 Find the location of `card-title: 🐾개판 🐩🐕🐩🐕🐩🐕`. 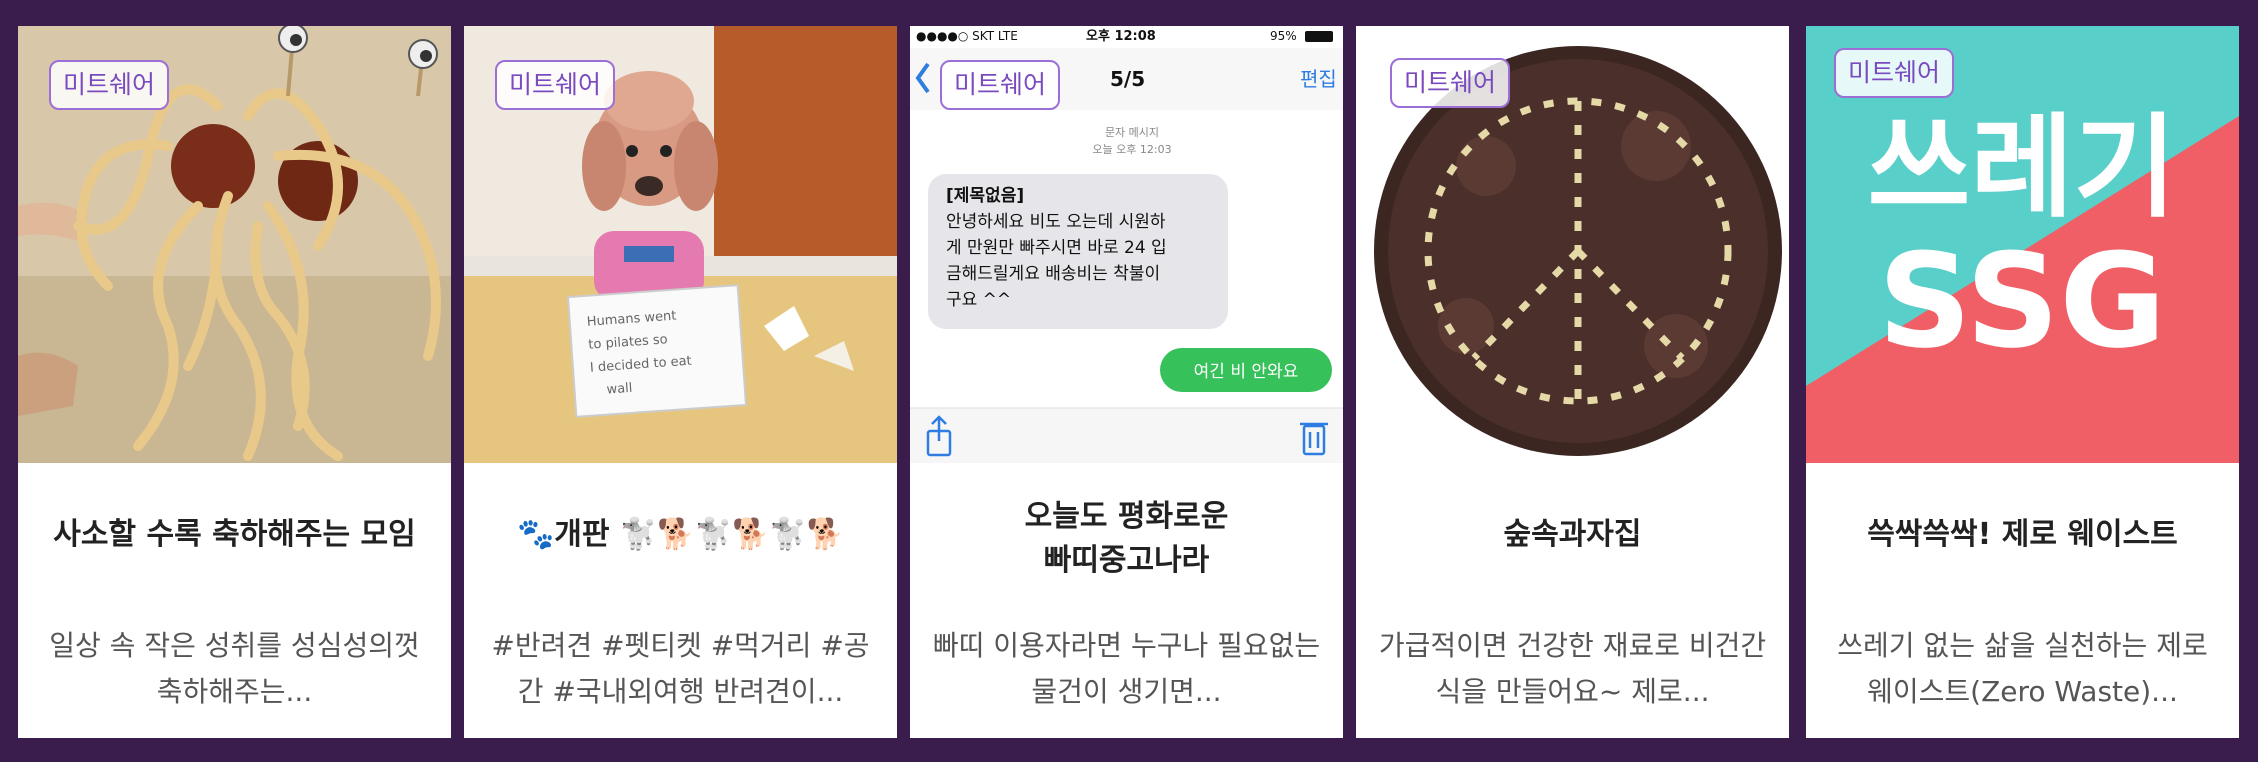

card-title: 🐾개판 🐩🐕🐩🐕🐩🐕 is located at coordinates (680, 534).